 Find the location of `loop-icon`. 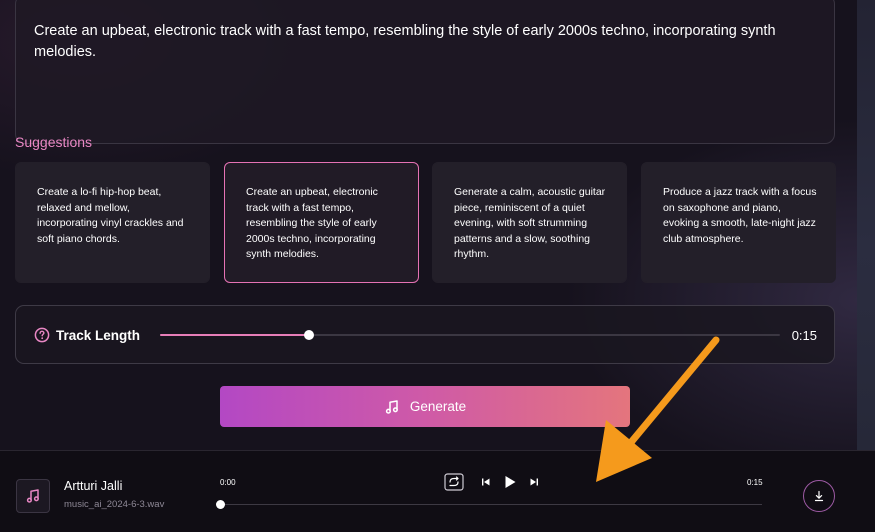

loop-icon is located at coordinates (454, 482).